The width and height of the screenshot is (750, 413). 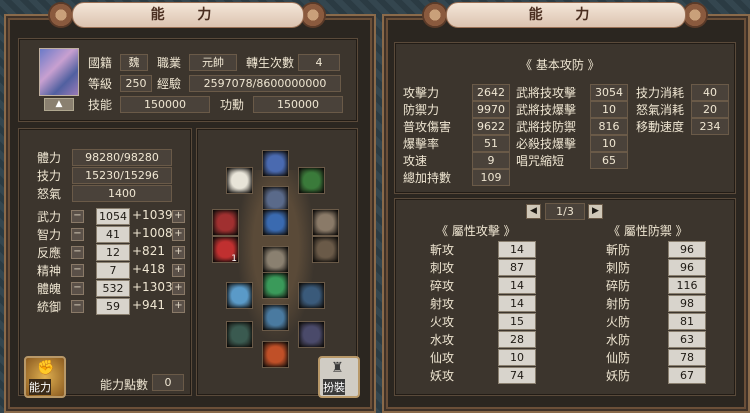 What do you see at coordinates (113, 306) in the screenshot?
I see `attribute-value: 59` at bounding box center [113, 306].